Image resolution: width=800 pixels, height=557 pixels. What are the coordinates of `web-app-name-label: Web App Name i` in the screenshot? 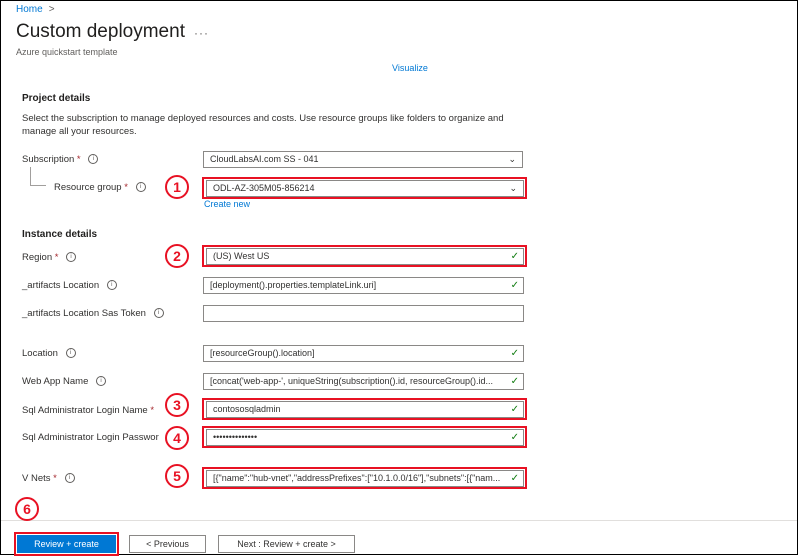 It's located at (64, 381).